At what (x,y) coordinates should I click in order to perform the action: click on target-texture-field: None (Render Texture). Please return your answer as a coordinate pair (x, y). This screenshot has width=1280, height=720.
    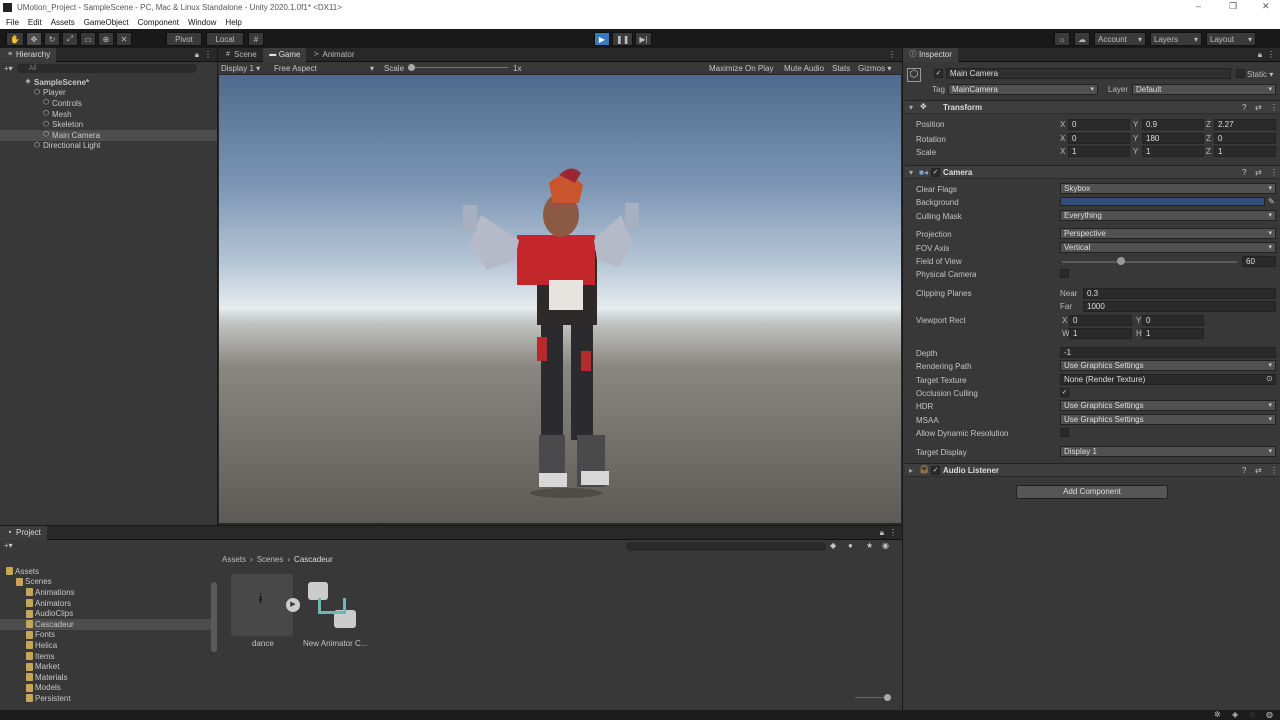
    Looking at the image, I should click on (1168, 379).